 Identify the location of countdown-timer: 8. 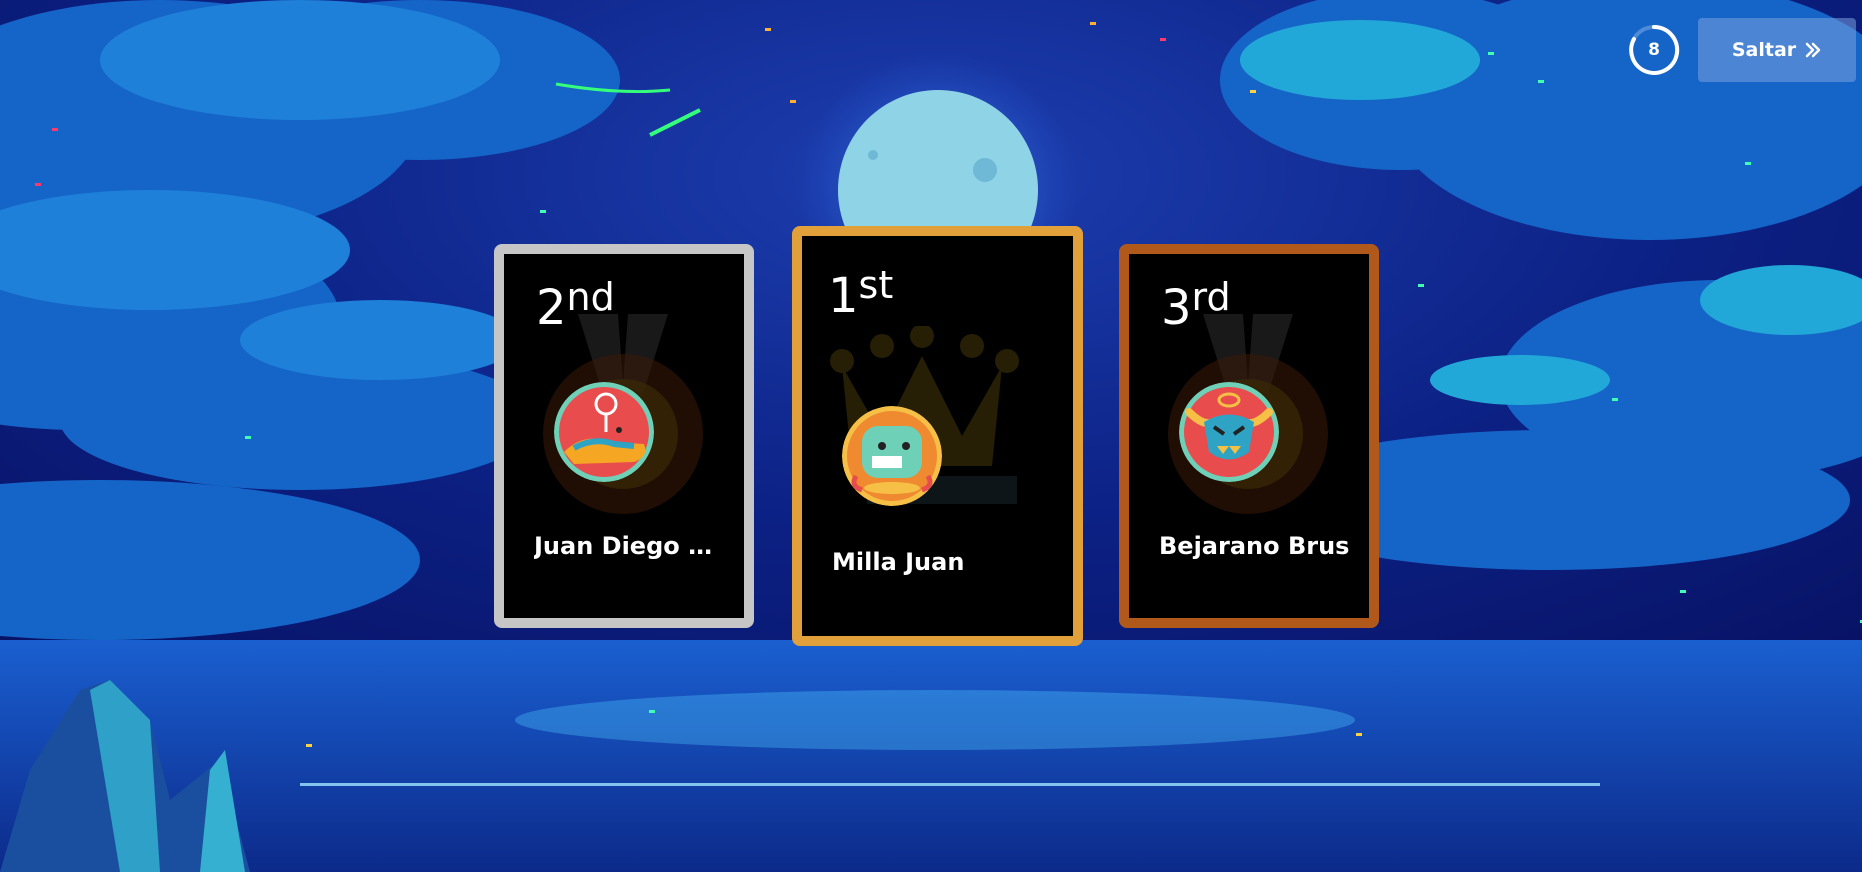
(1654, 50).